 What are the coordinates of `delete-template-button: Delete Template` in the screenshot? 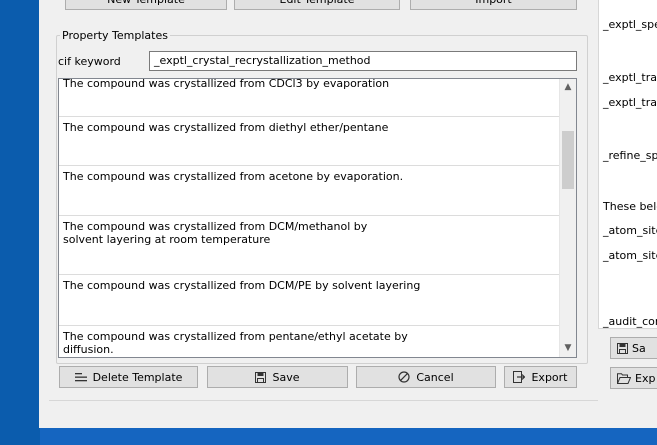 It's located at (128, 377).